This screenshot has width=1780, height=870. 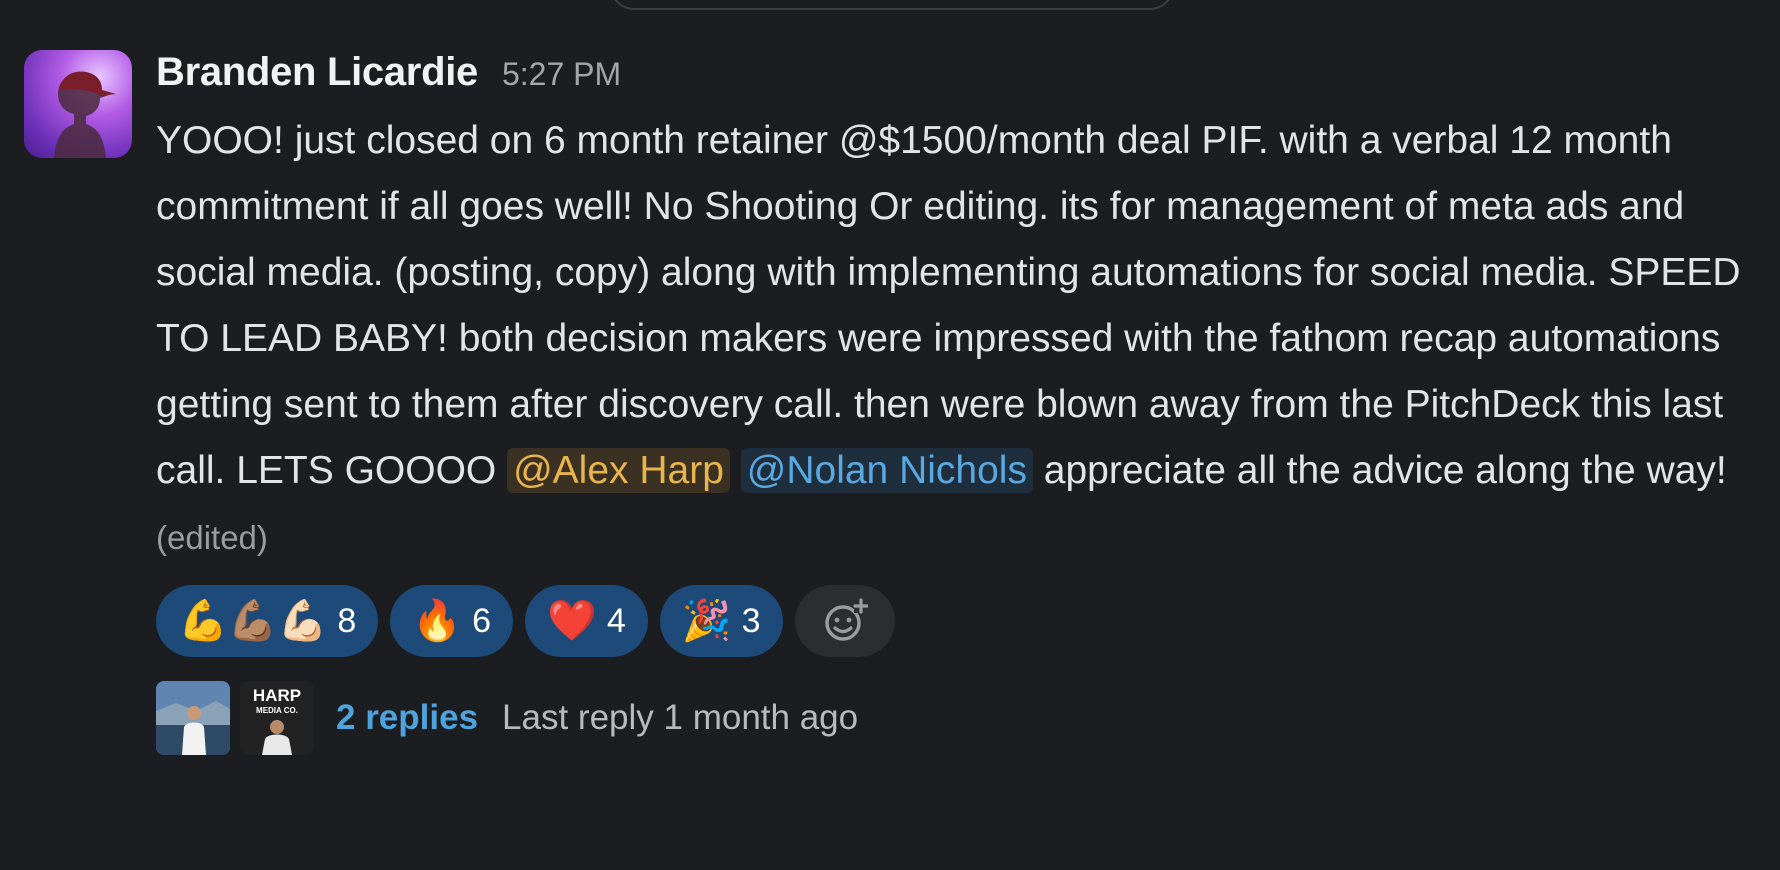 I want to click on reaction-flexed-biceps: 💪💪🏽💪🏻 8, so click(x=267, y=621).